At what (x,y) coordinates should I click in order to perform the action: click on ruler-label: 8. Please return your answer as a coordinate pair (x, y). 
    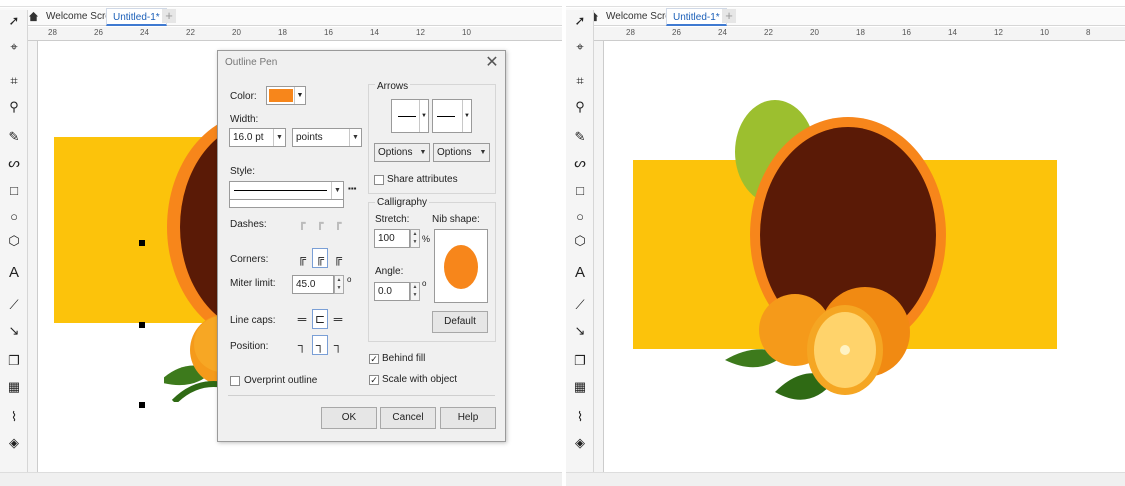
    Looking at the image, I should click on (1088, 32).